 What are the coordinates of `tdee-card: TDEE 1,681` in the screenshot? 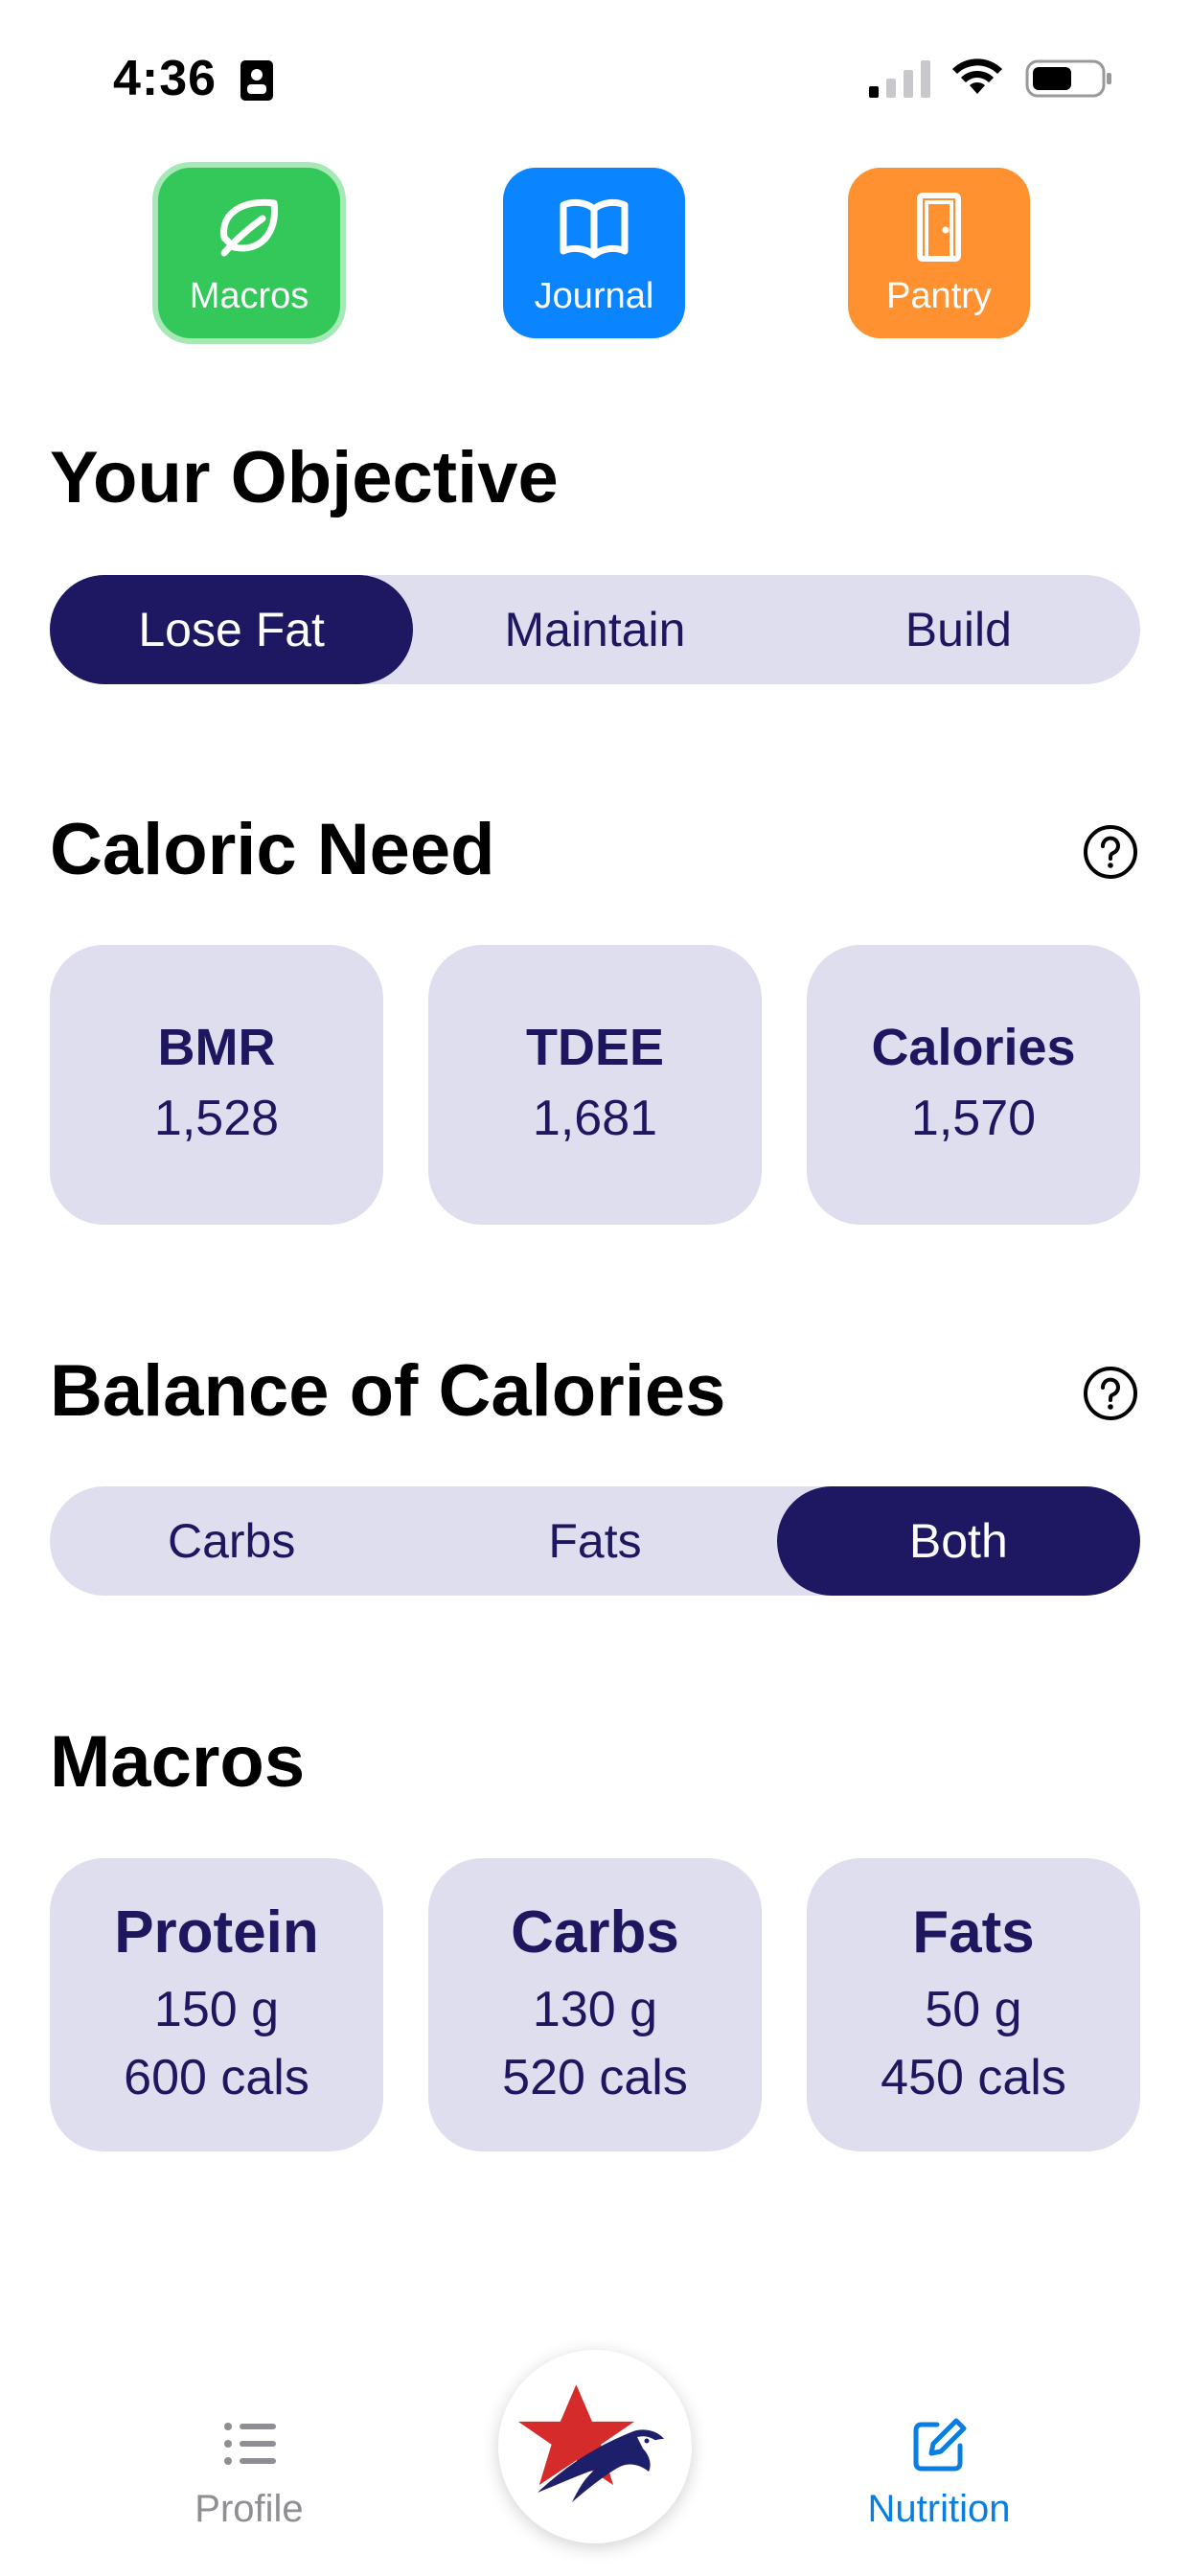 It's located at (595, 1085).